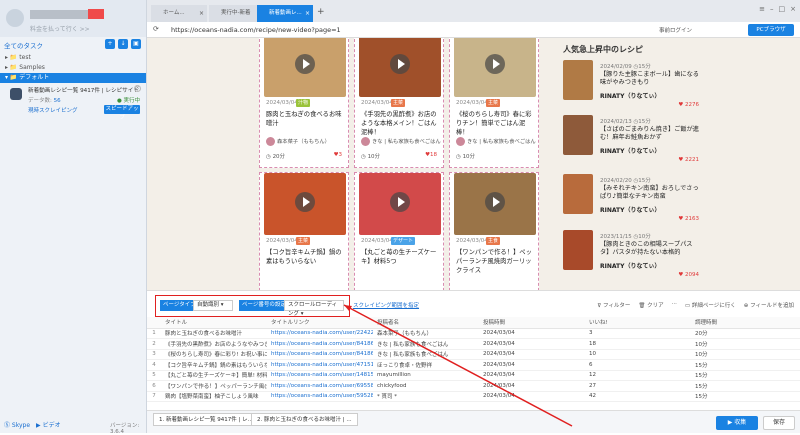  What do you see at coordinates (674, 305) in the screenshot?
I see `more-button: ···` at bounding box center [674, 305].